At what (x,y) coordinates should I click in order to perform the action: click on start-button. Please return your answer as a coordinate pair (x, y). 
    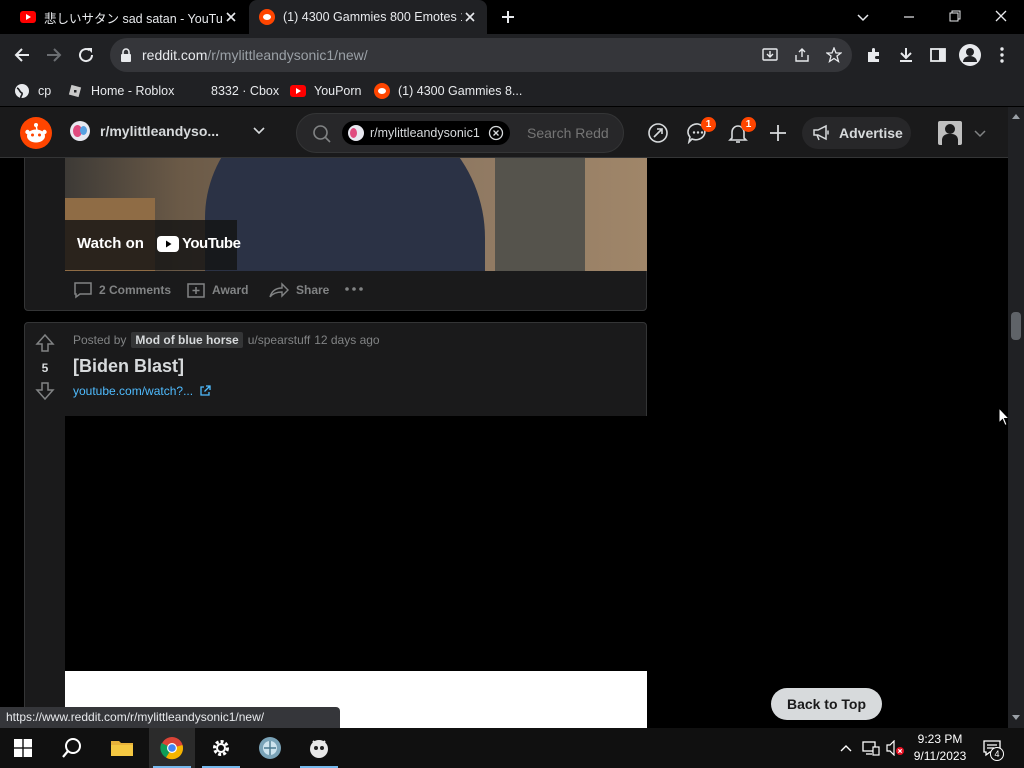
    Looking at the image, I should click on (23, 748).